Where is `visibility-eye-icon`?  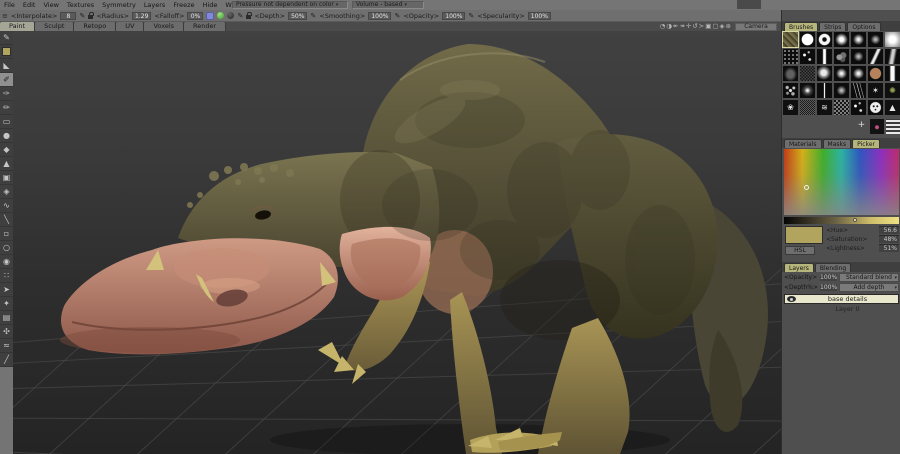
visibility-eye-icon is located at coordinates (791, 299).